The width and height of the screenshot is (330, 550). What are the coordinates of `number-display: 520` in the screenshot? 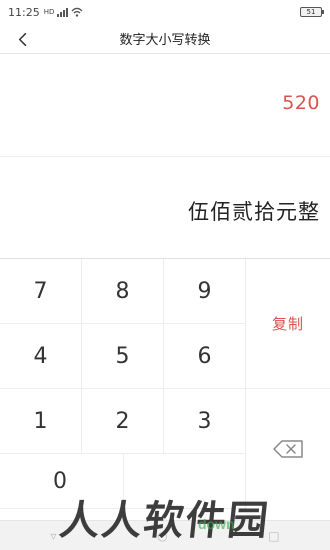 It's located at (301, 103).